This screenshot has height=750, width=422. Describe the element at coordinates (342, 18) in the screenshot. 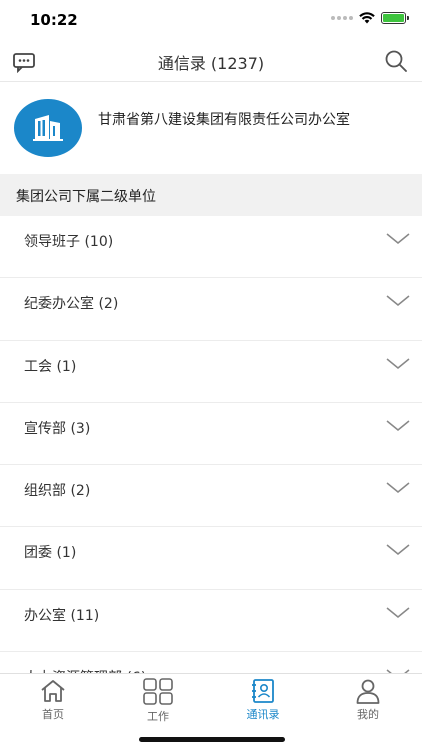

I see `signal-icon` at that location.